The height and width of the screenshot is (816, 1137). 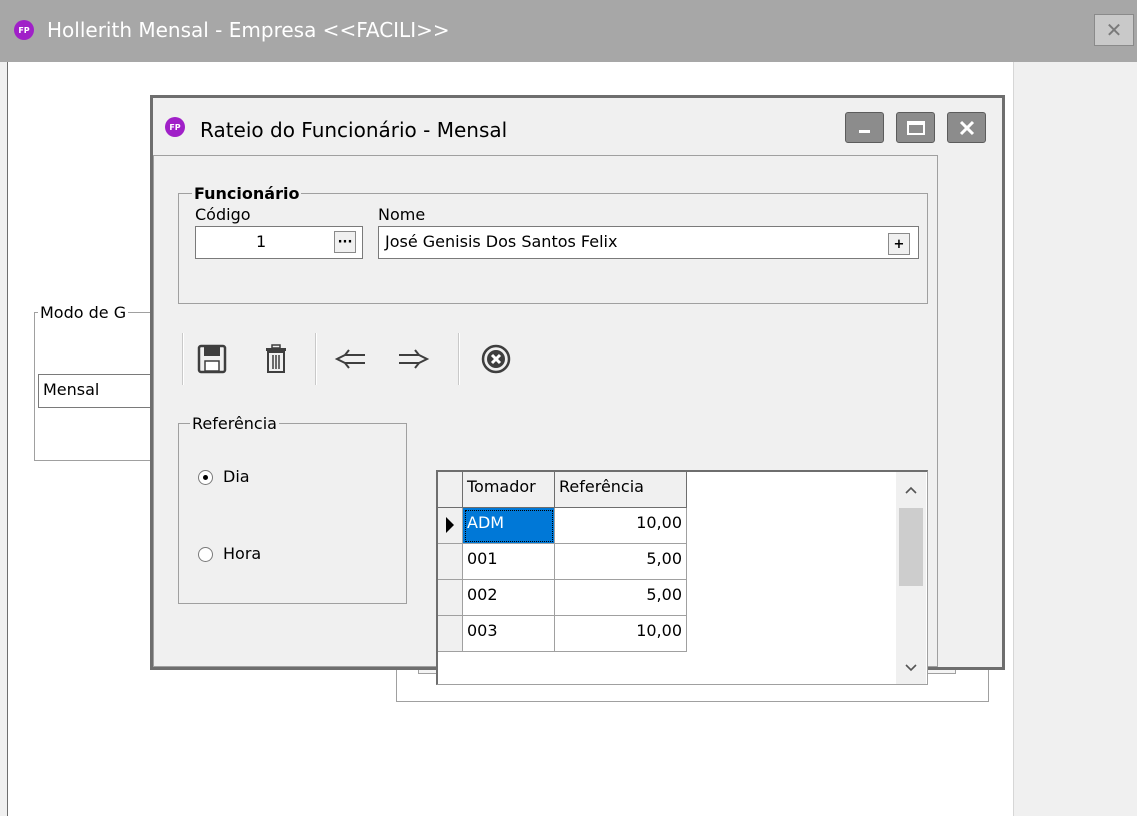 What do you see at coordinates (248, 30) in the screenshot?
I see `outer-window-title: Hollerith Mensal - Empresa <<FACILI>>` at bounding box center [248, 30].